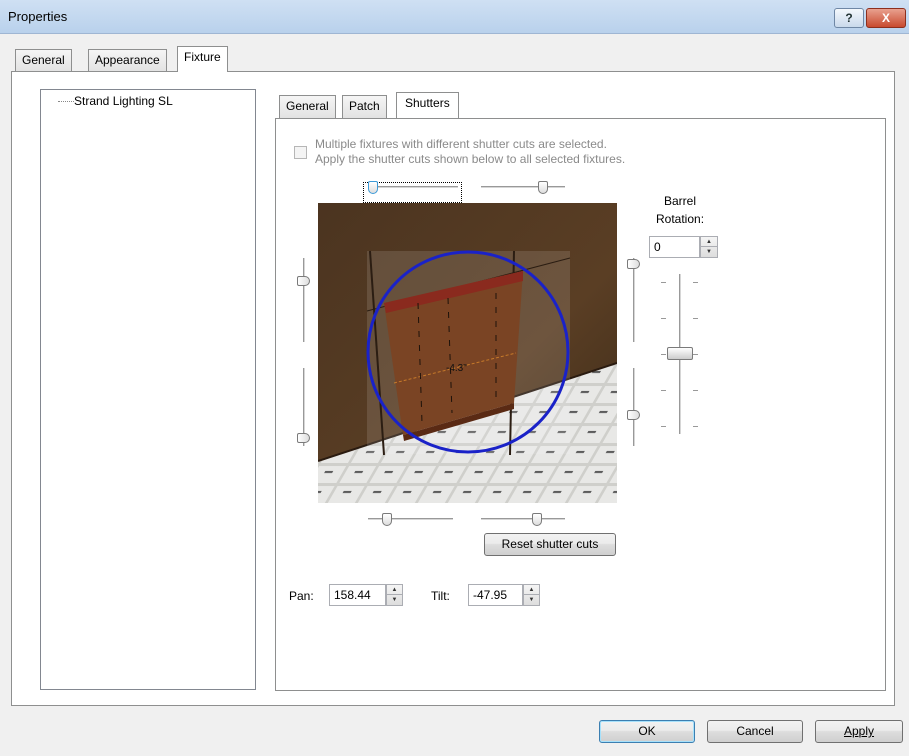 The image size is (909, 756). I want to click on barrel-label-1: Barrel, so click(680, 201).